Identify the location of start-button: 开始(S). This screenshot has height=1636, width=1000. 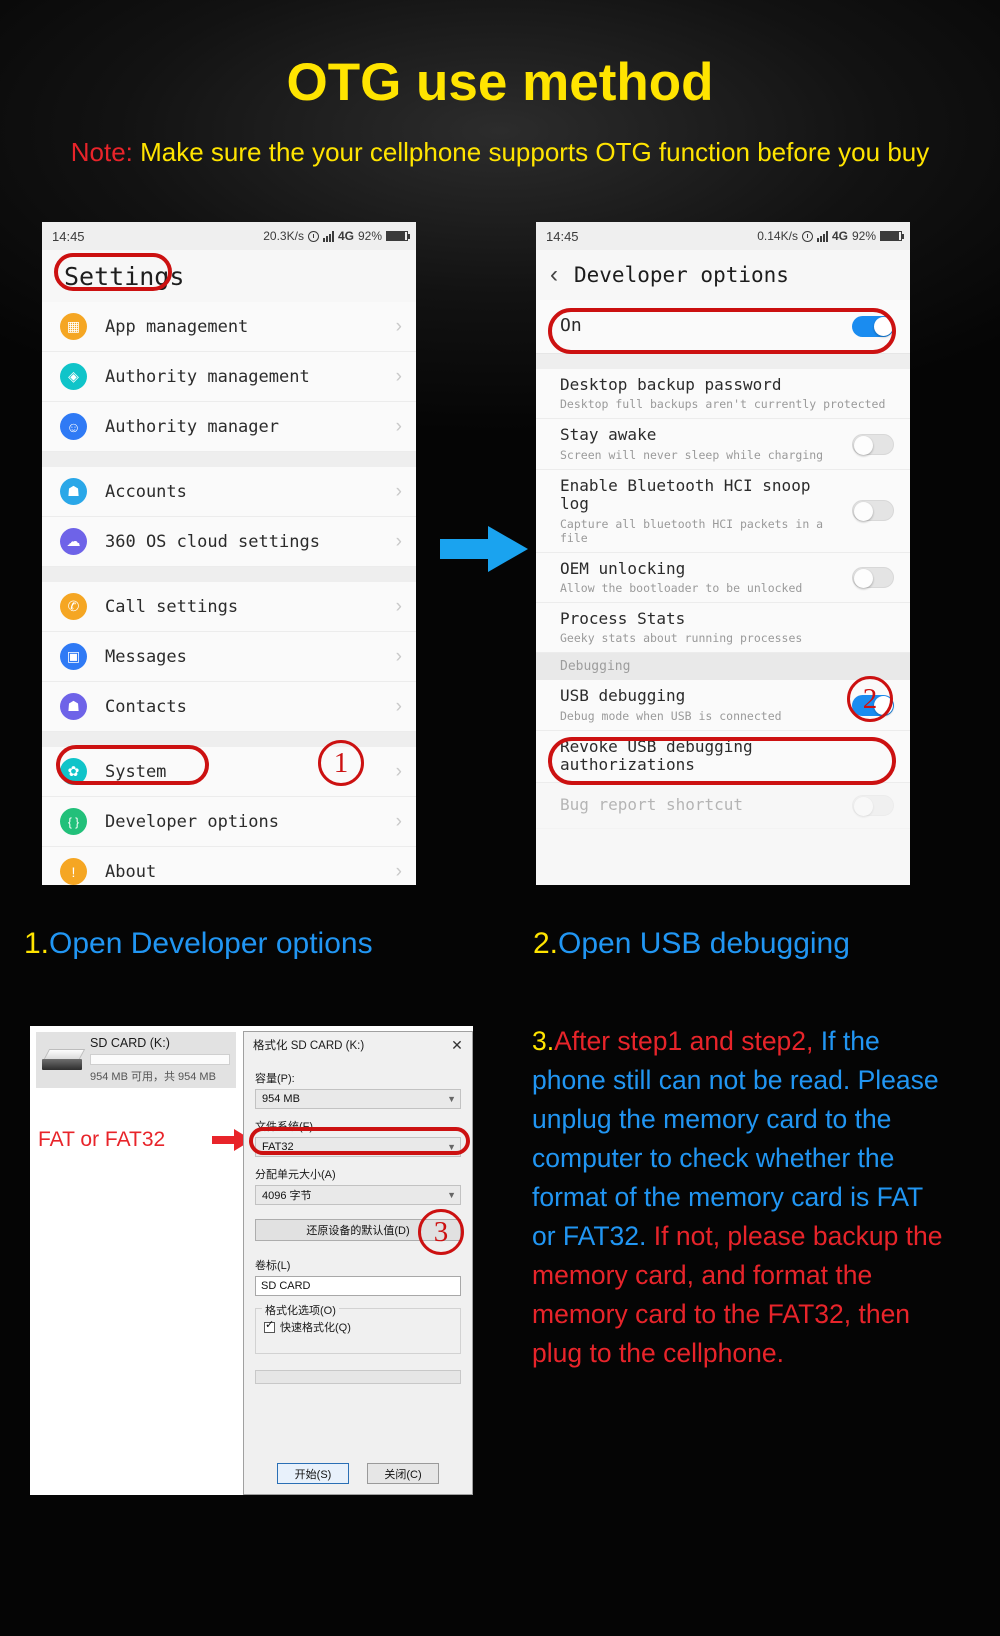
(313, 1473).